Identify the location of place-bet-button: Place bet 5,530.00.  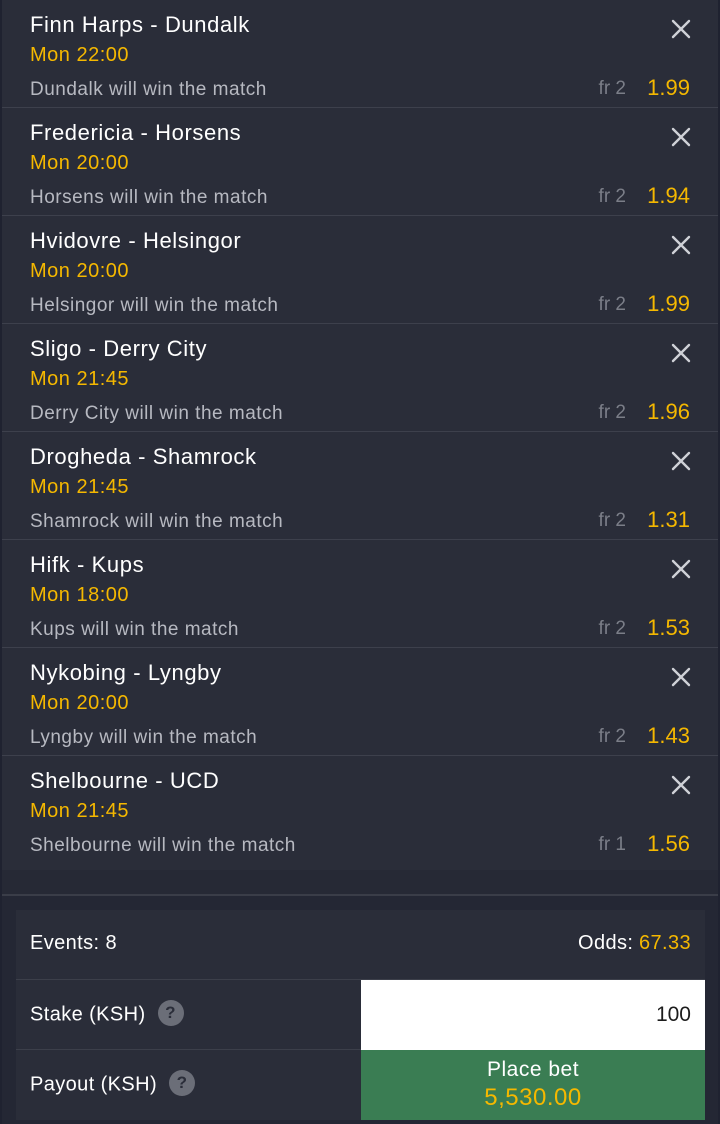
(533, 1085).